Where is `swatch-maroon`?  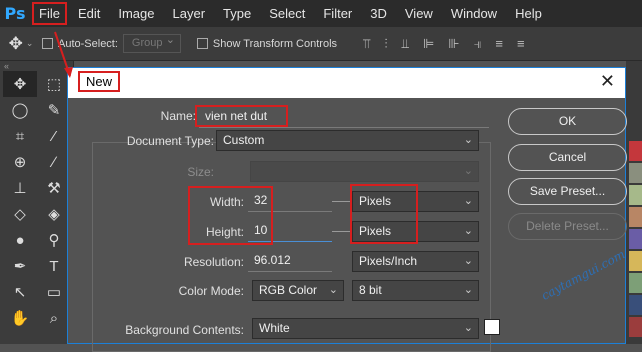
swatch-maroon is located at coordinates (635, 327).